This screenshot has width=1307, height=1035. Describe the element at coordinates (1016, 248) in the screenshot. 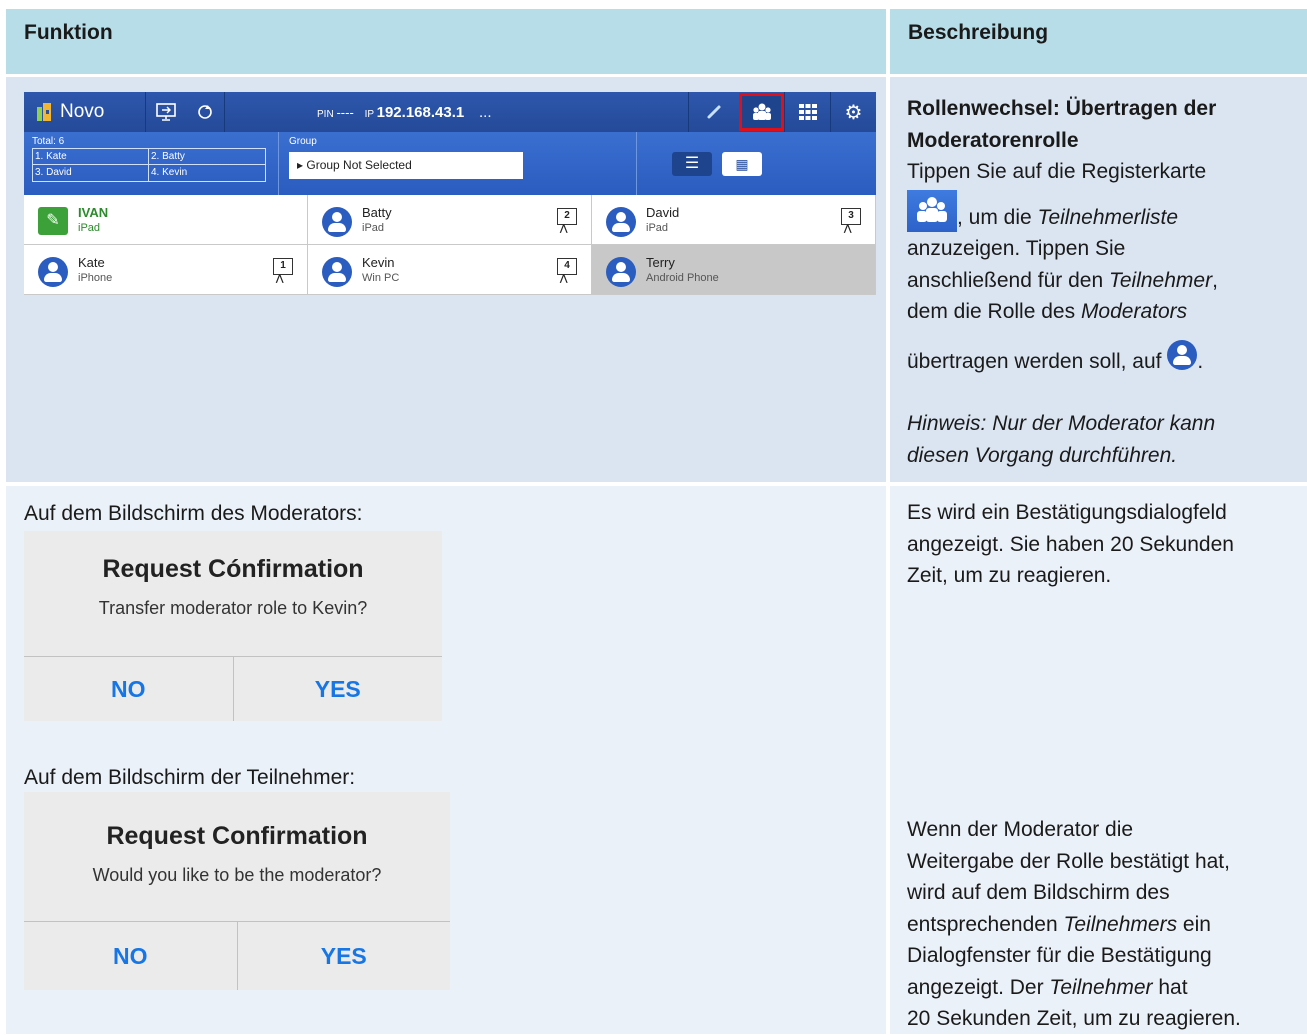

I see `row1-text-line: anzuzeigen. Tippen Sie` at that location.